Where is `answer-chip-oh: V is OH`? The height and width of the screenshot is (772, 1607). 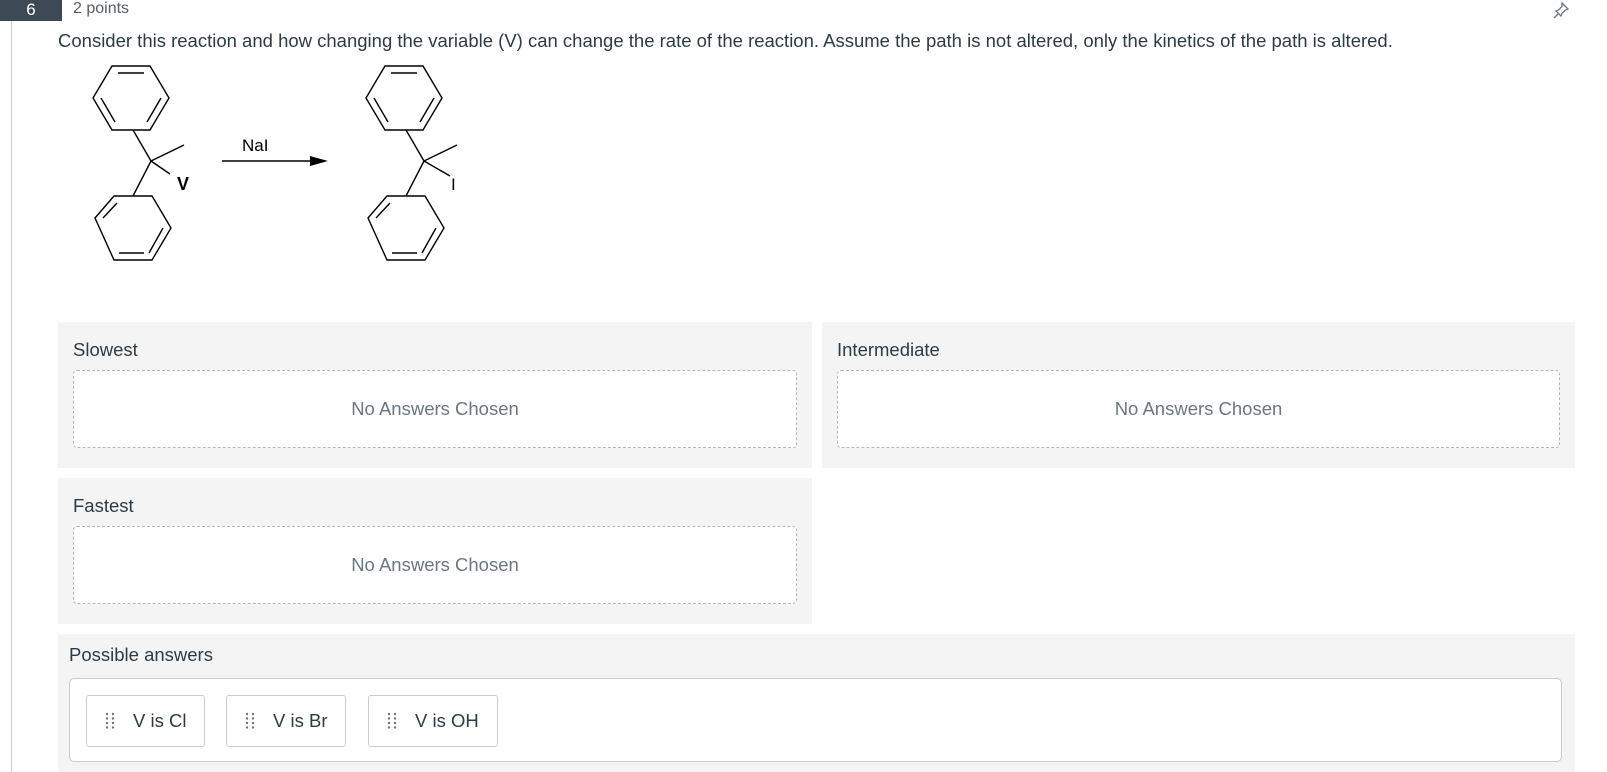
answer-chip-oh: V is OH is located at coordinates (433, 721).